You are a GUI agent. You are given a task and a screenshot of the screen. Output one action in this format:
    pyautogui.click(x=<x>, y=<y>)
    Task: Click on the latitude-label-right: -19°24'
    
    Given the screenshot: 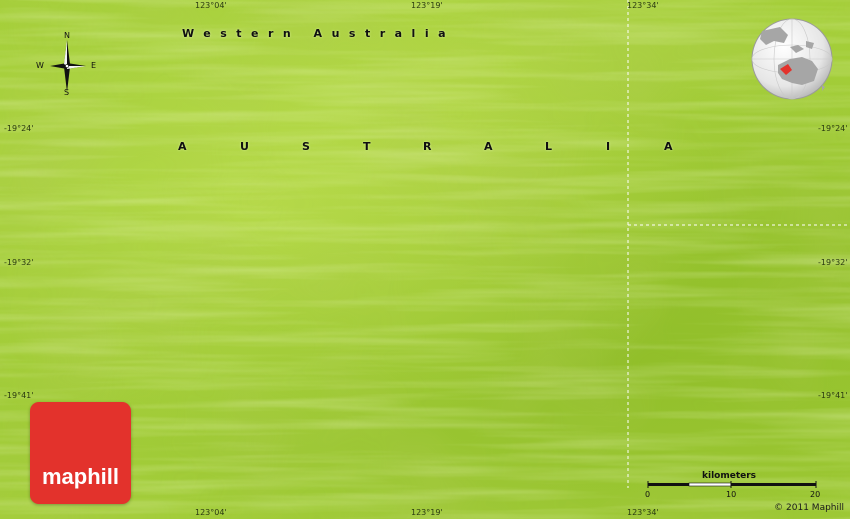 What is the action you would take?
    pyautogui.click(x=833, y=128)
    